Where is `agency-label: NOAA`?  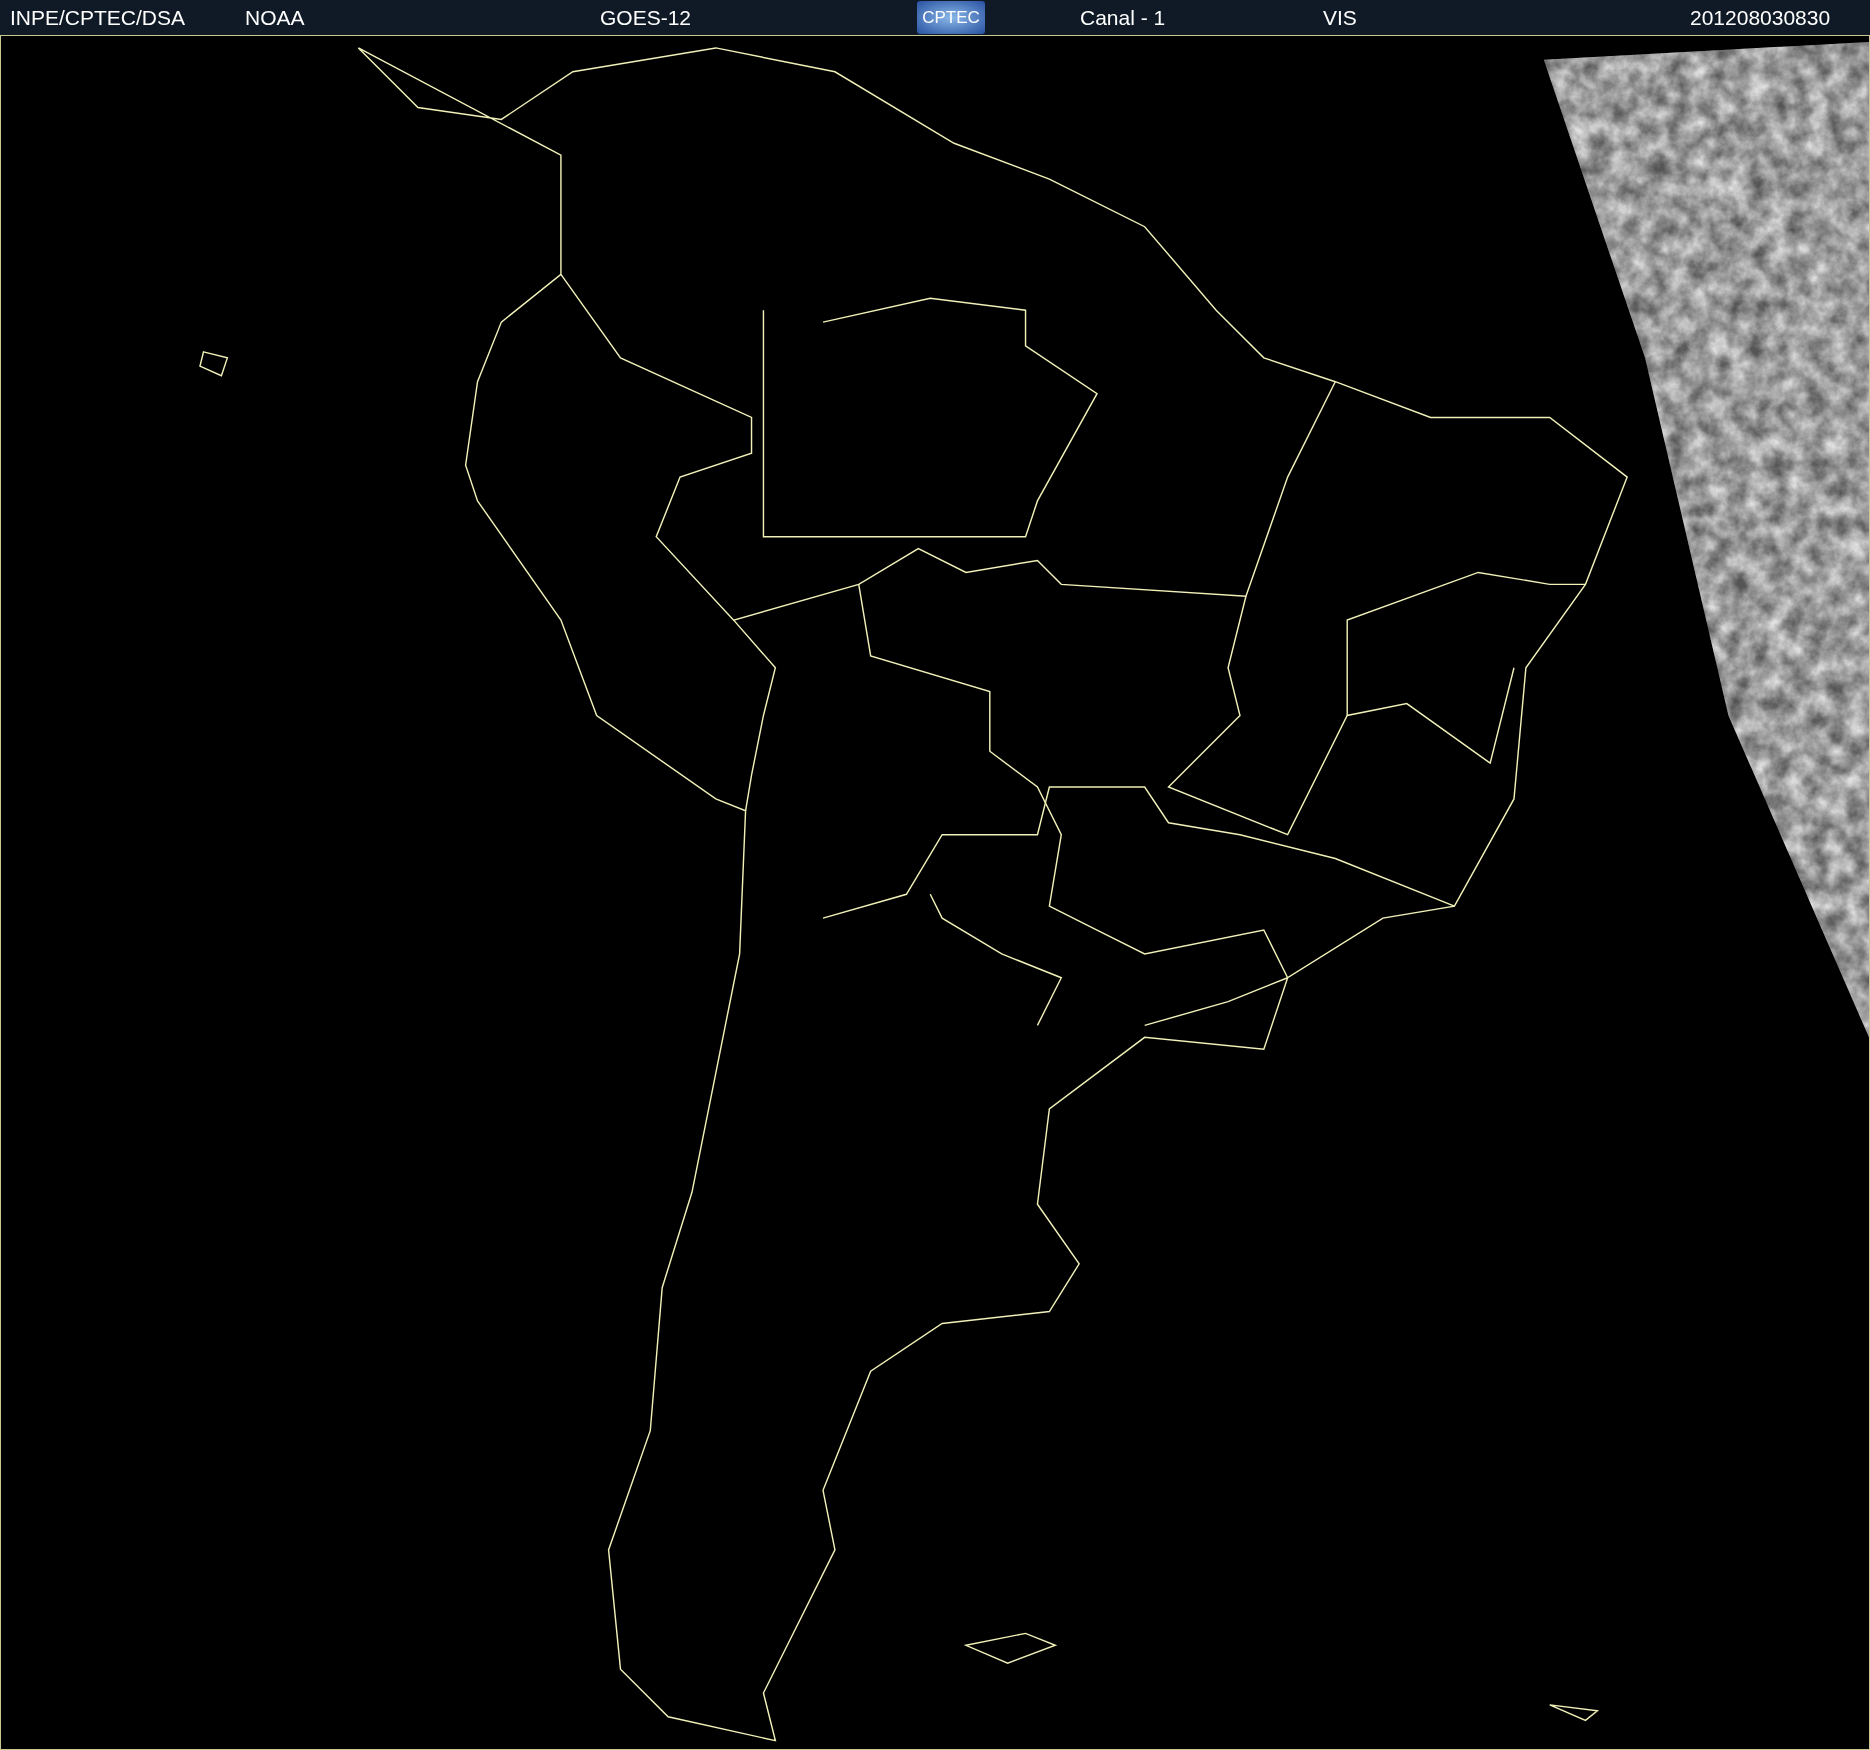
agency-label: NOAA is located at coordinates (275, 17).